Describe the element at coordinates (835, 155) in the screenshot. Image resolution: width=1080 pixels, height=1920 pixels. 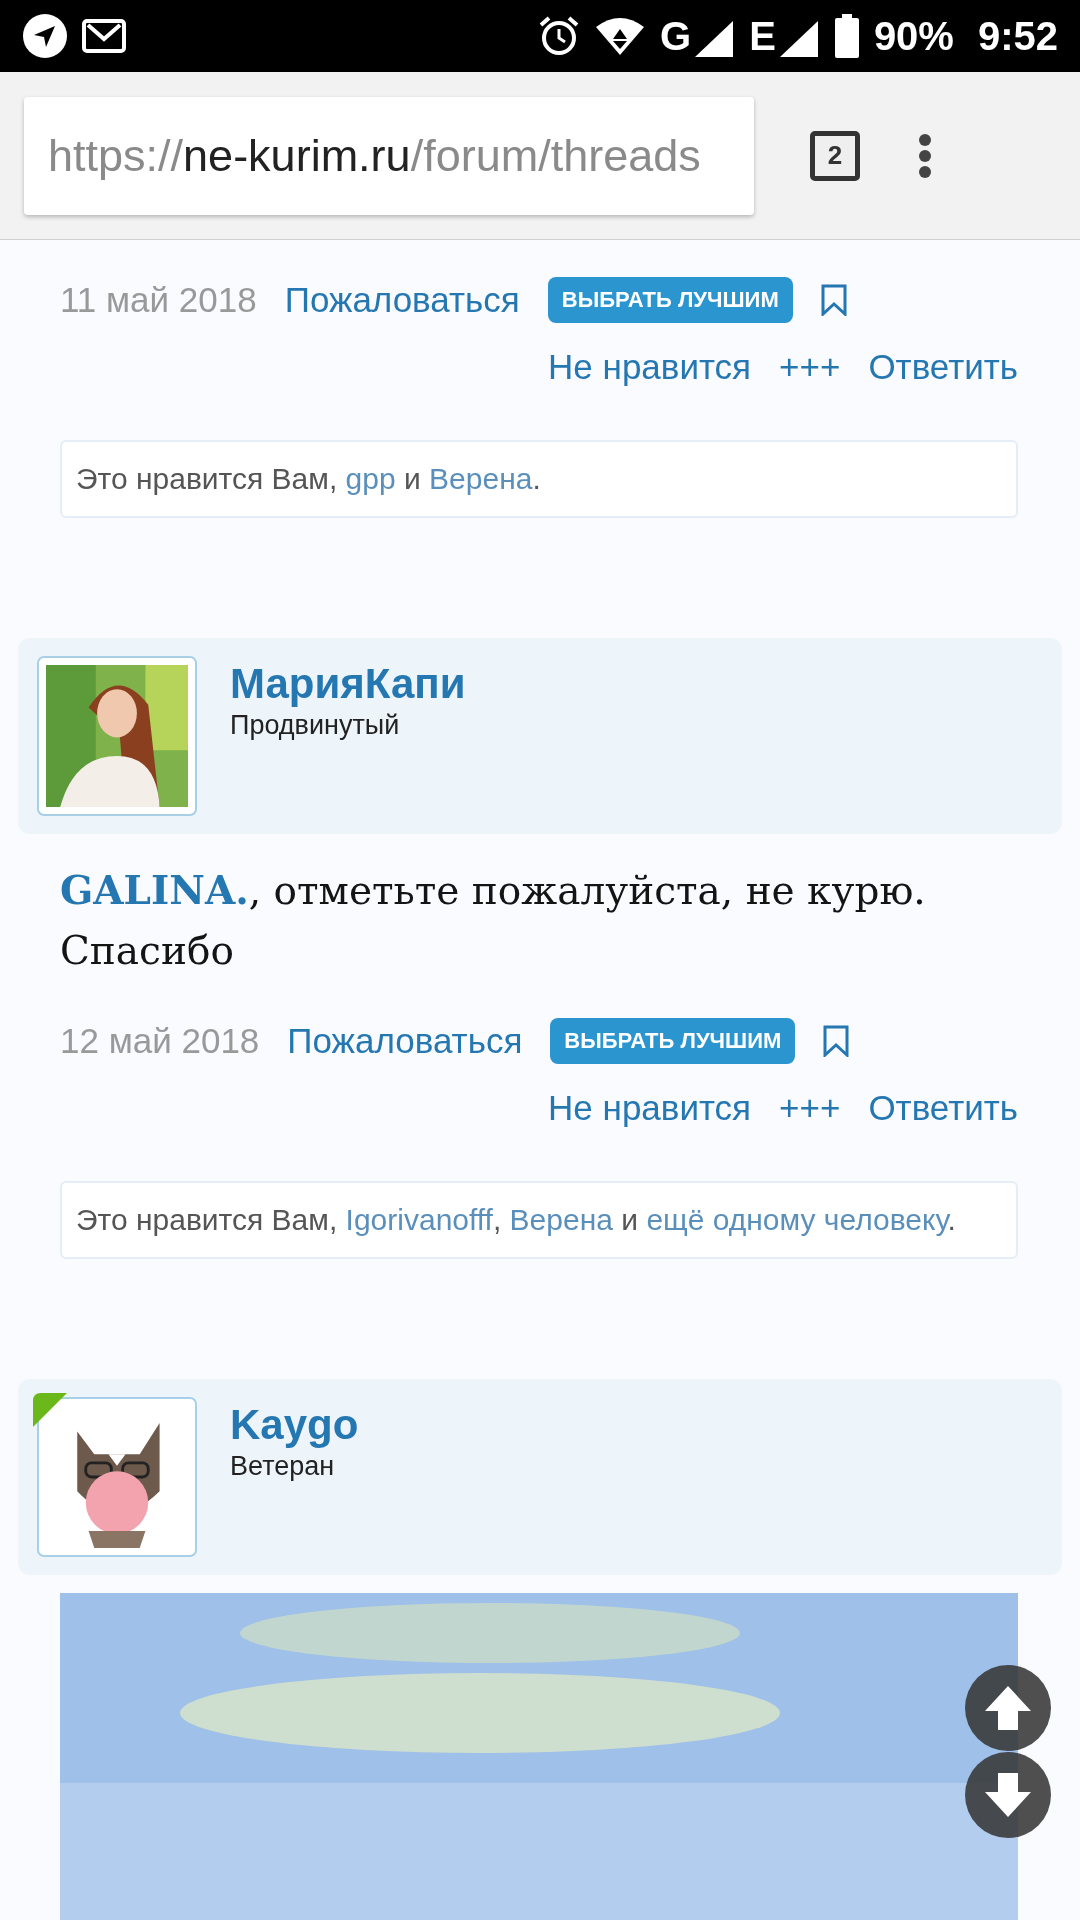
I see `tab-switcher-button: 2` at that location.